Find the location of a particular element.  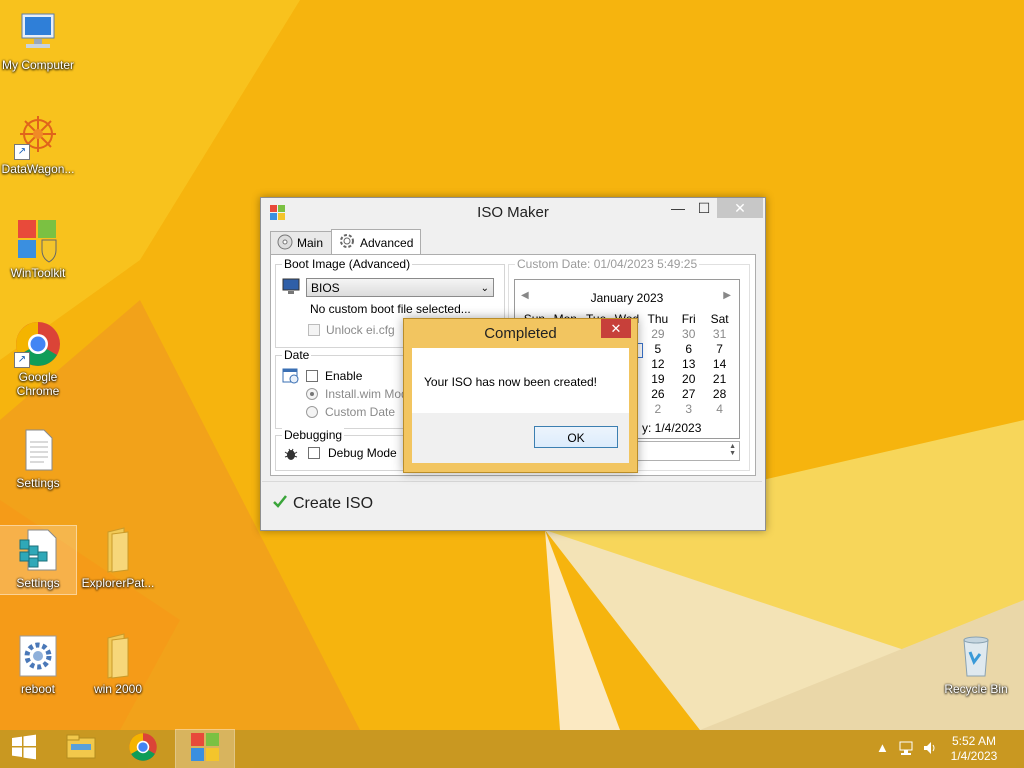

tab-main: Main is located at coordinates (301, 242).